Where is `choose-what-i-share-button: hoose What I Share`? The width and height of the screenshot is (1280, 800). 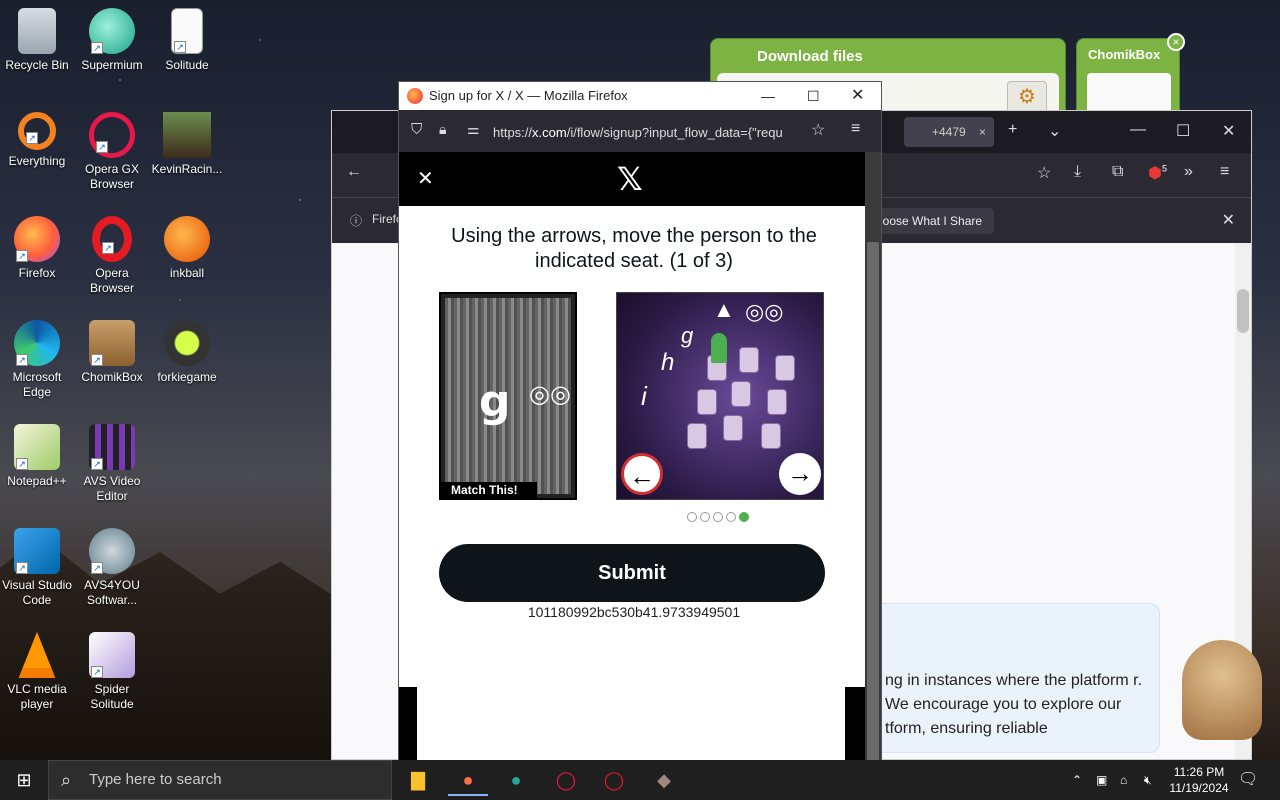
choose-what-i-share-button: hoose What I Share is located at coordinates (933, 221).